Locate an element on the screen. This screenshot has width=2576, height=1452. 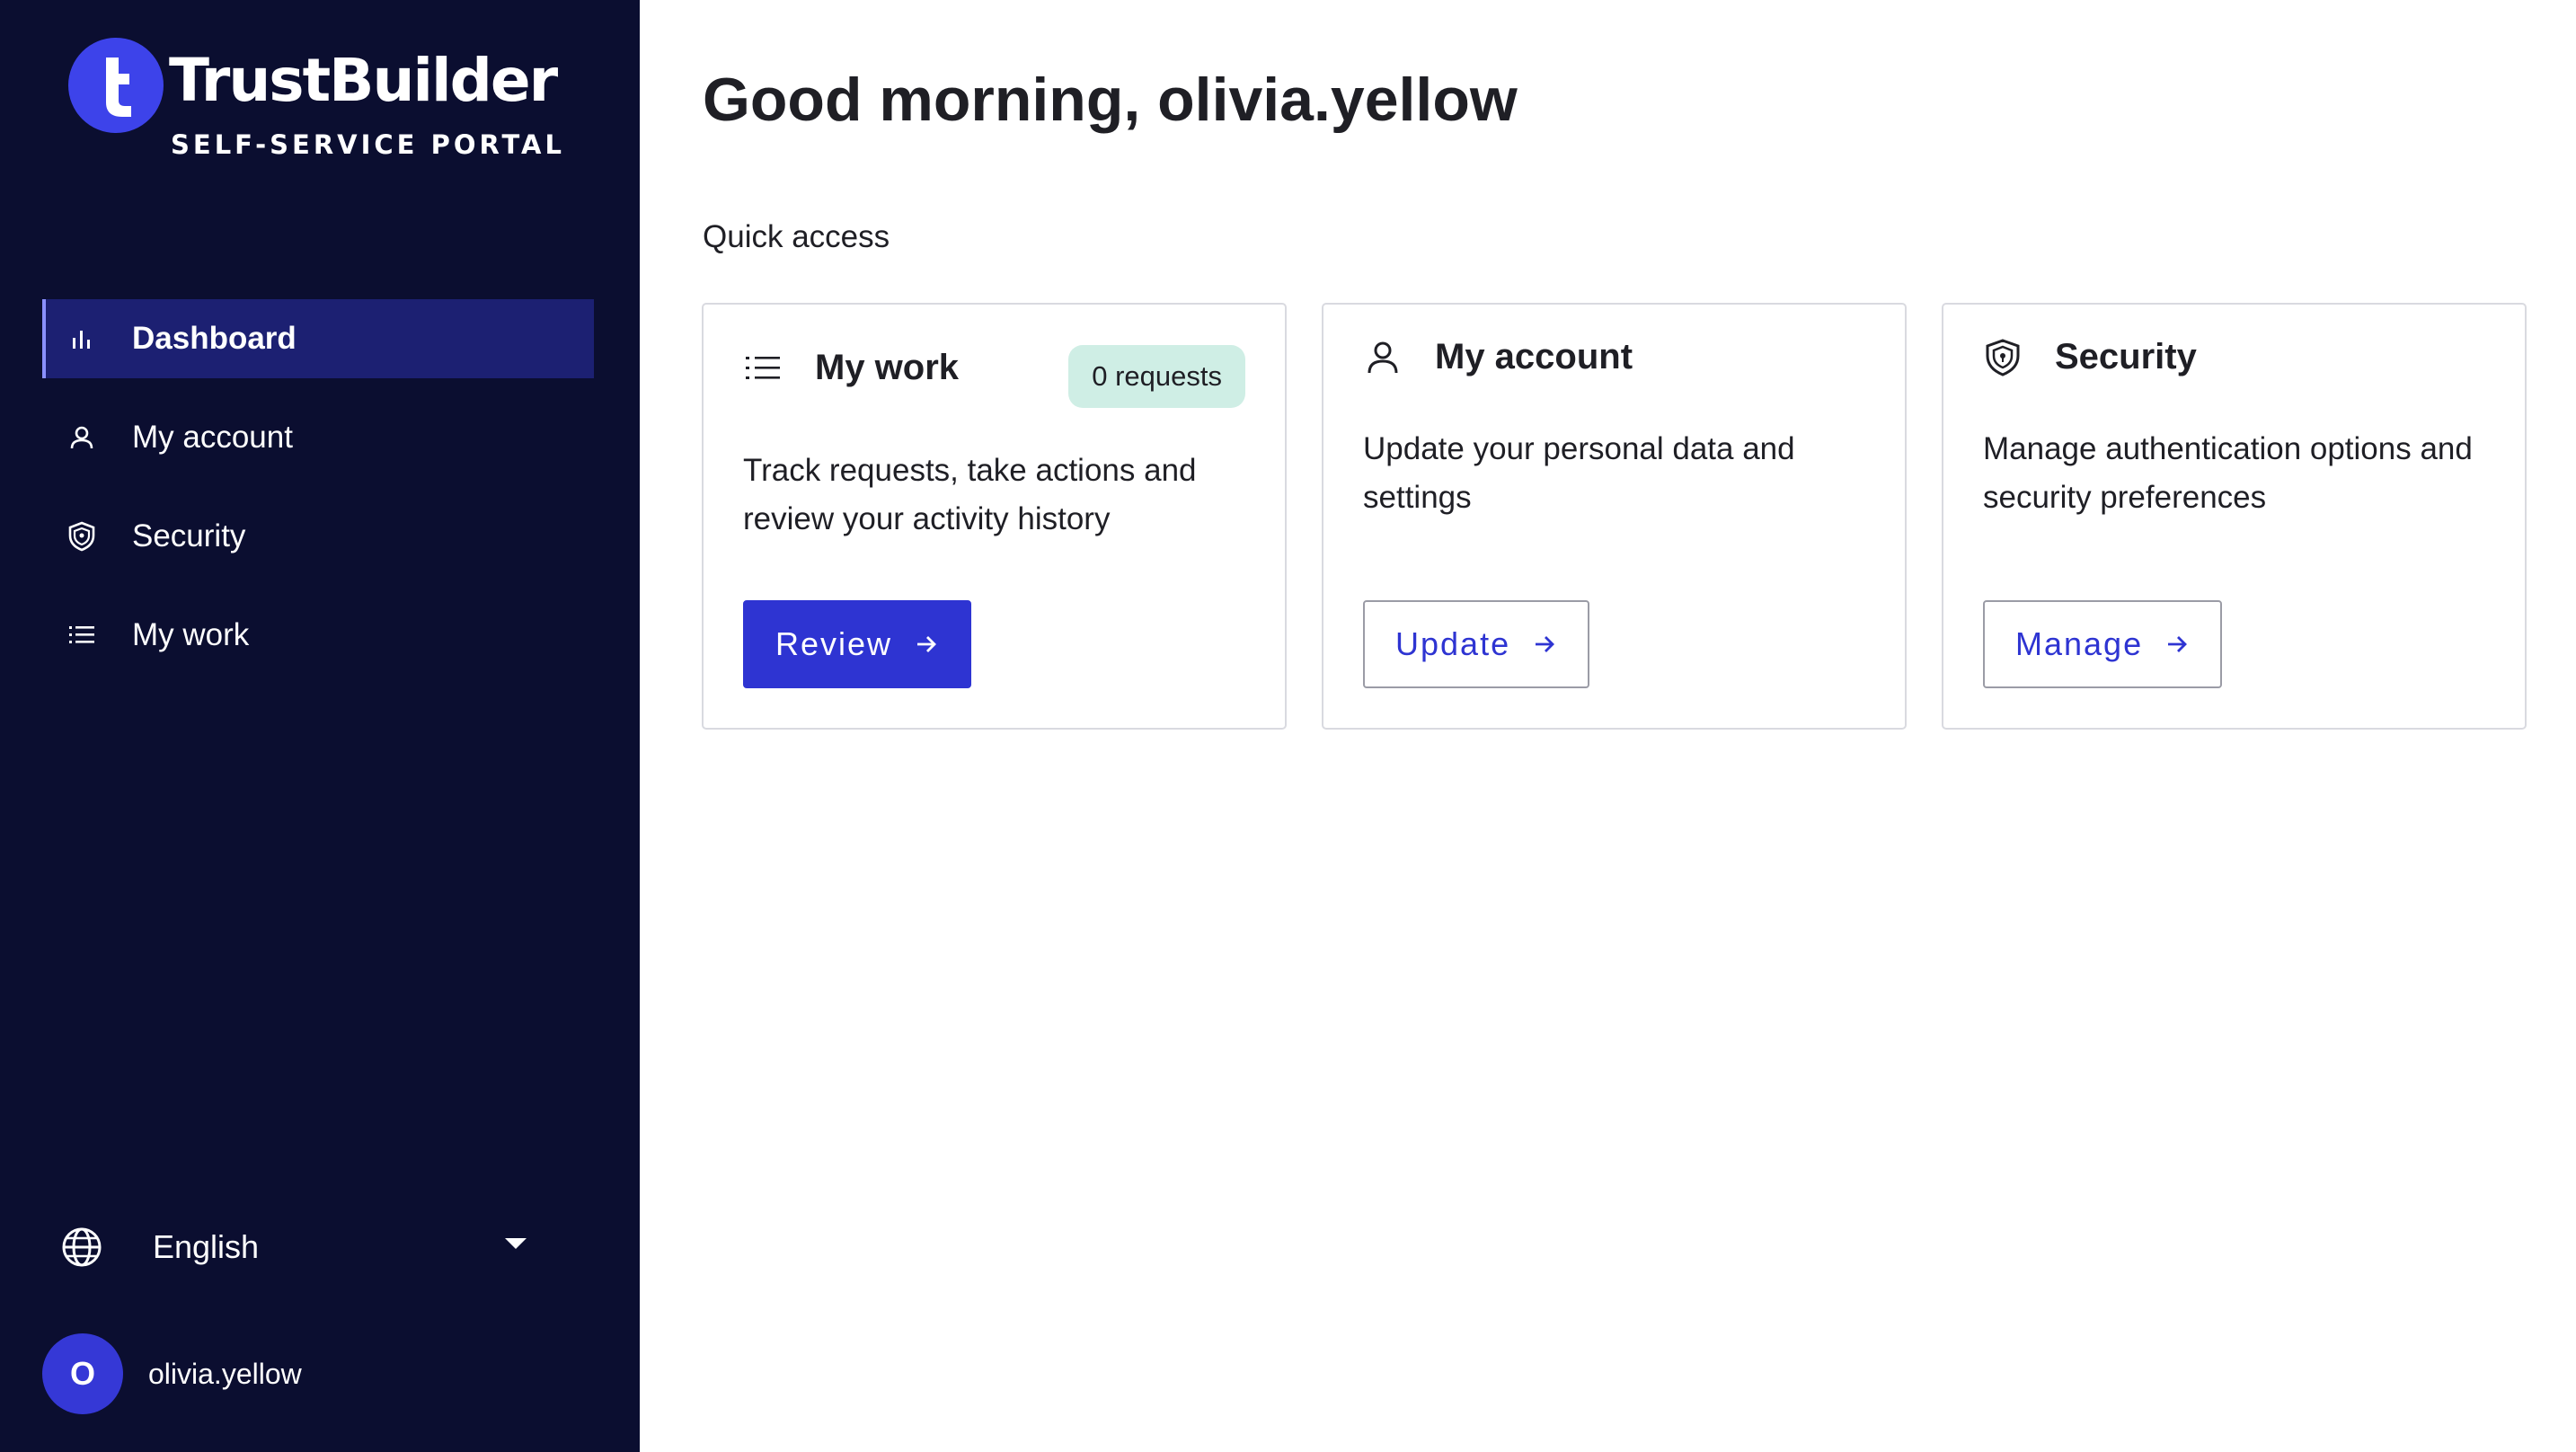
card-title: My account is located at coordinates (1534, 356).